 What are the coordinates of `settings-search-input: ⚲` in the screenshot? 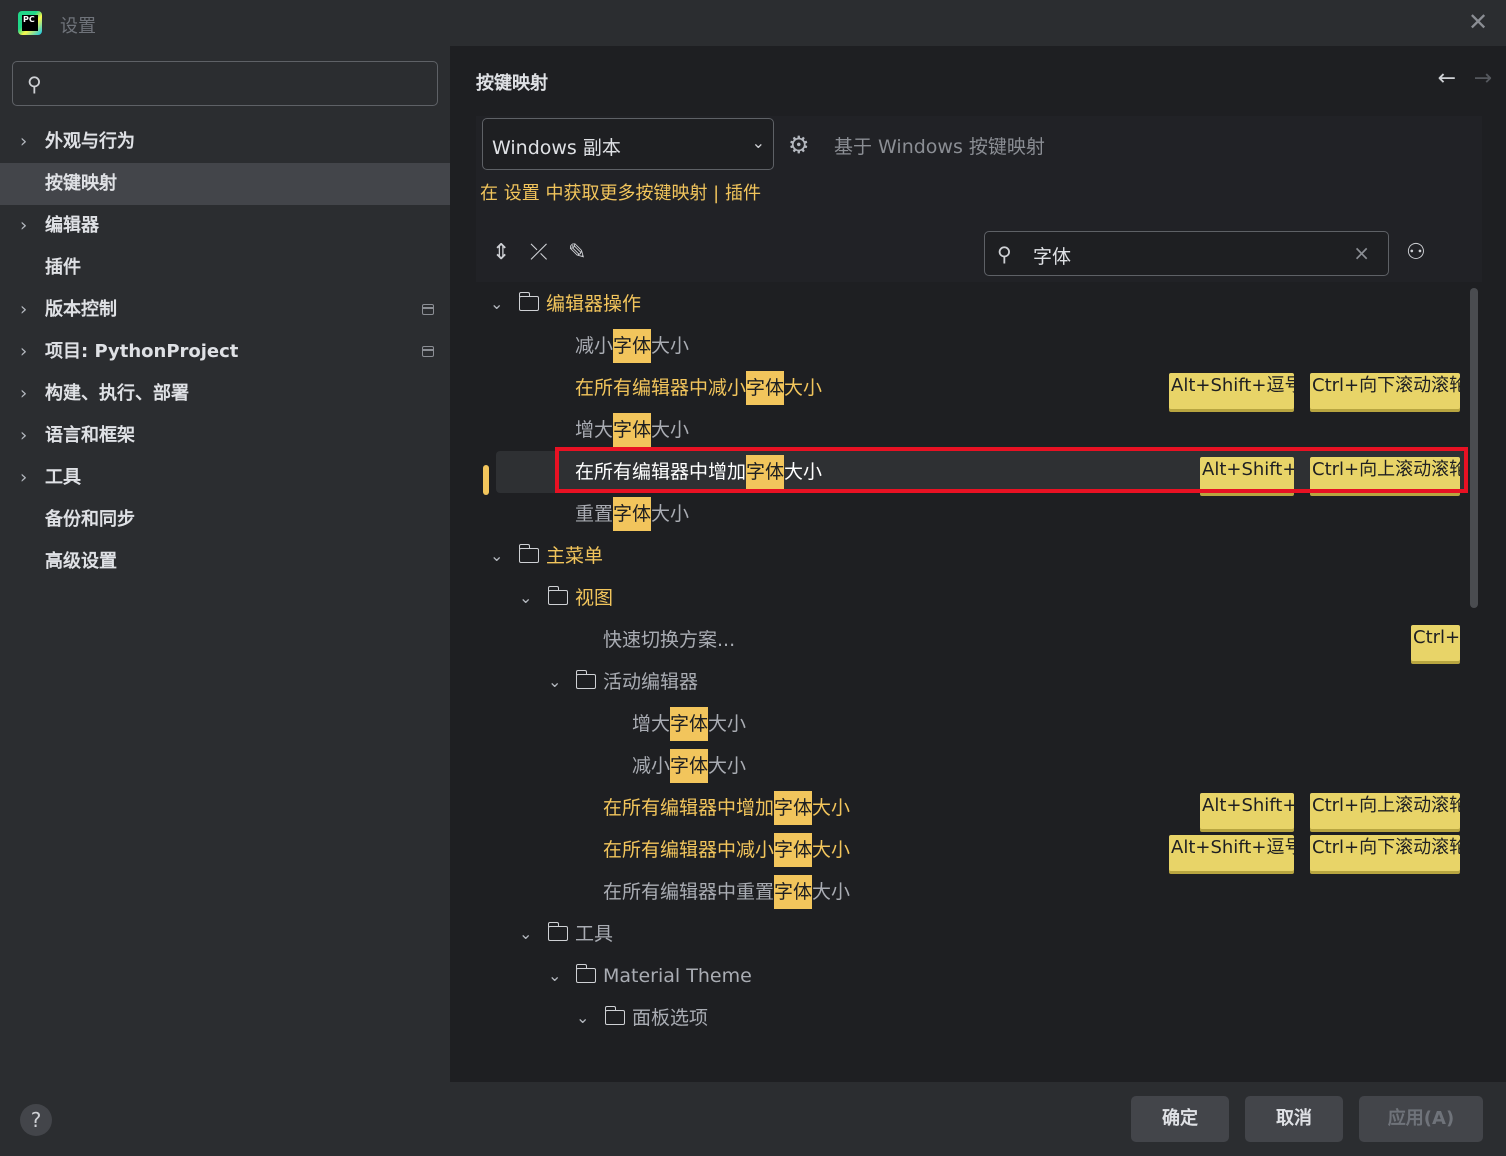 It's located at (225, 83).